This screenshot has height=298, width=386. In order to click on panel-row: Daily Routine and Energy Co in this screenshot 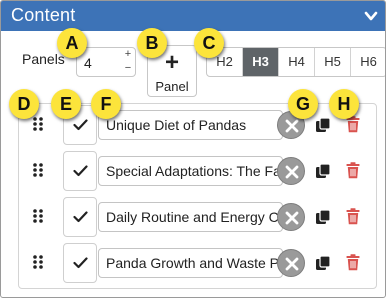, I will do `click(197, 217)`.